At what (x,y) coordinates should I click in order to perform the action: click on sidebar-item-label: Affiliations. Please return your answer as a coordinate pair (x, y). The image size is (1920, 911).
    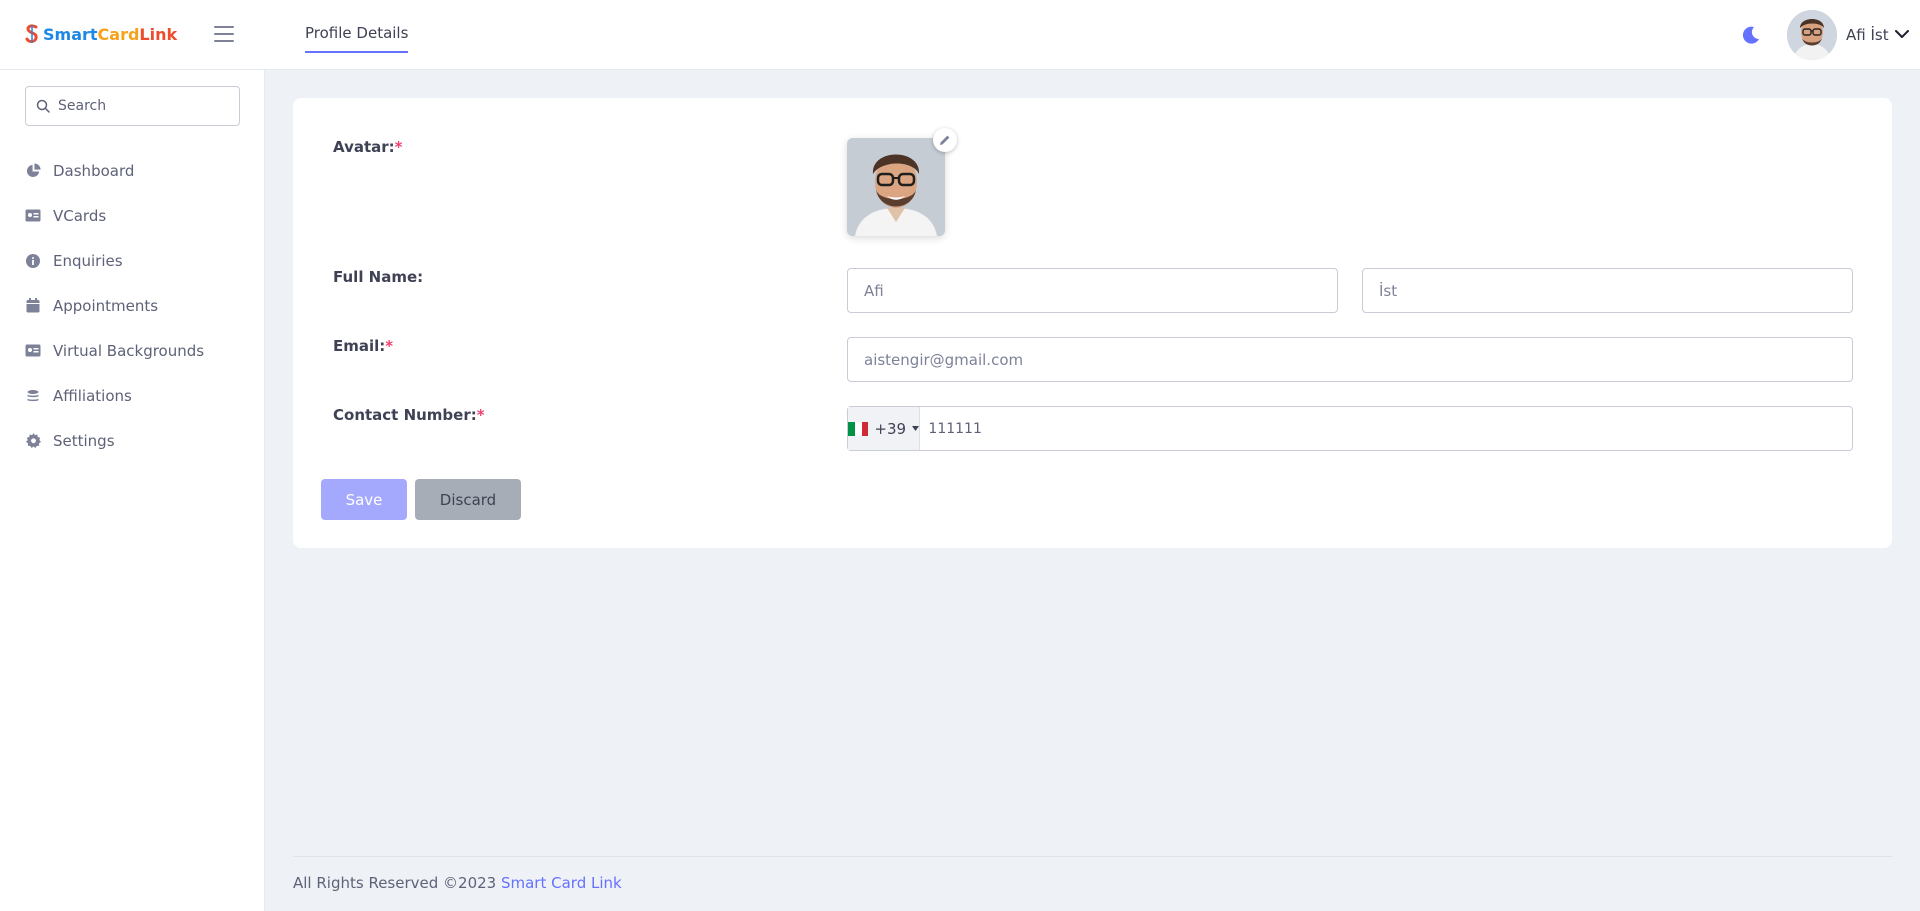
    Looking at the image, I should click on (92, 395).